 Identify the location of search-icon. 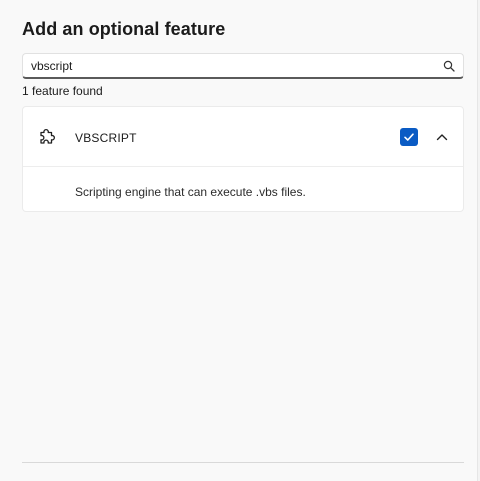
(449, 66).